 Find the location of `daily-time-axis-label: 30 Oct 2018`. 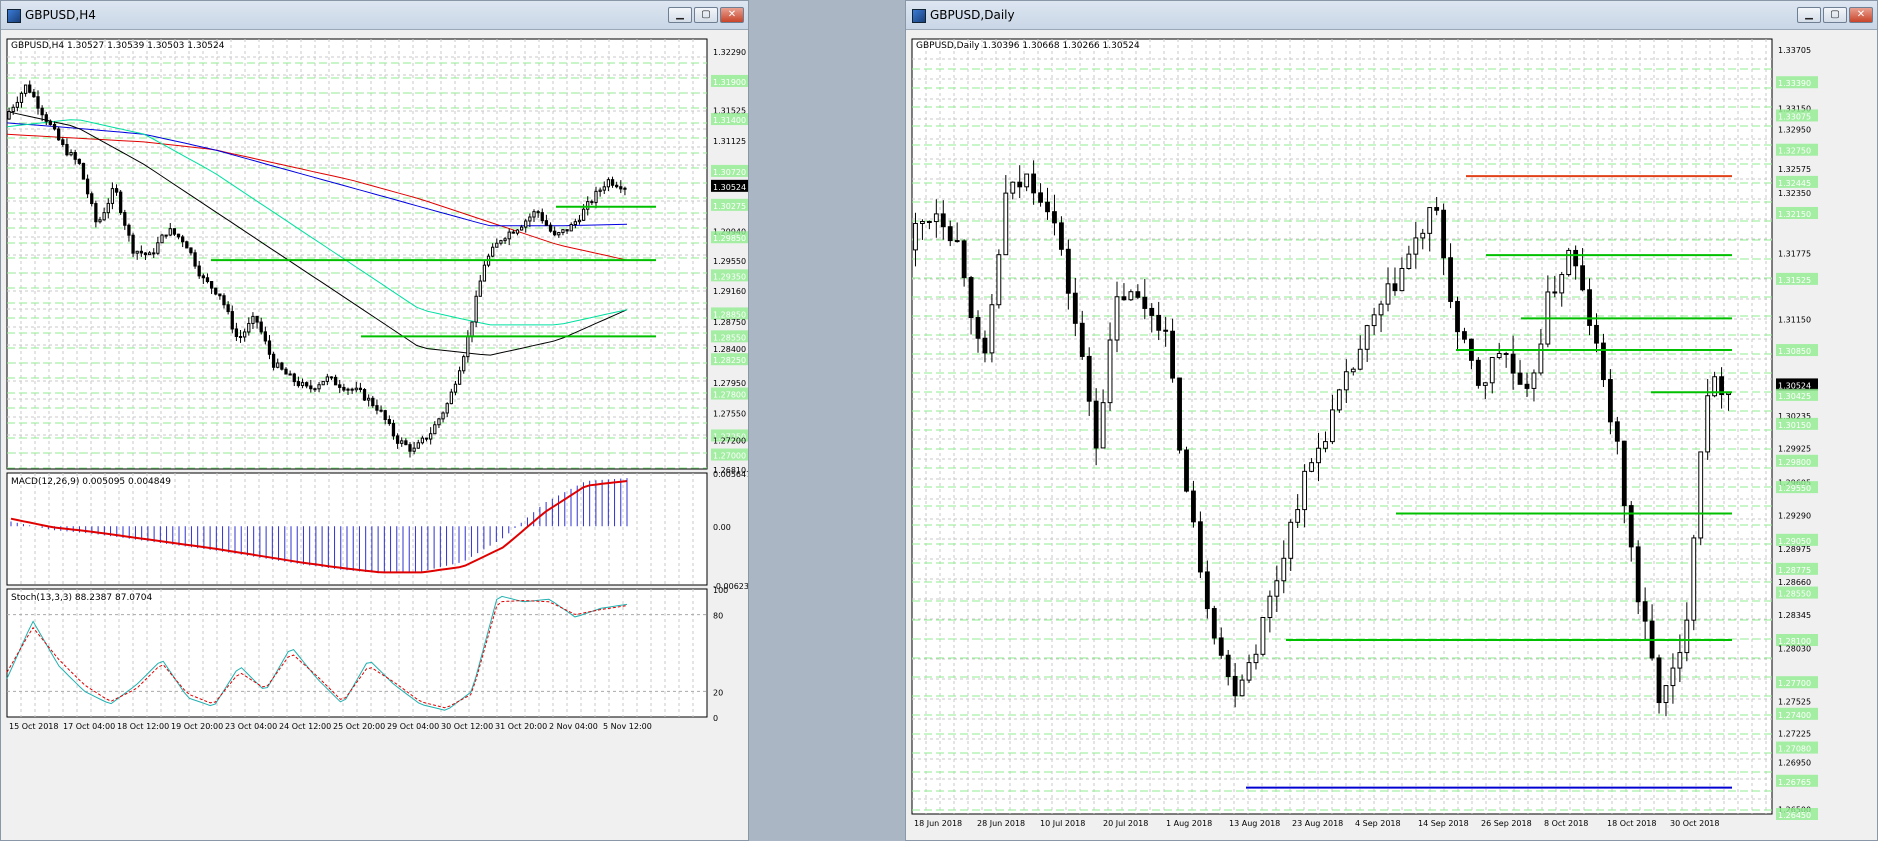

daily-time-axis-label: 30 Oct 2018 is located at coordinates (1694, 823).